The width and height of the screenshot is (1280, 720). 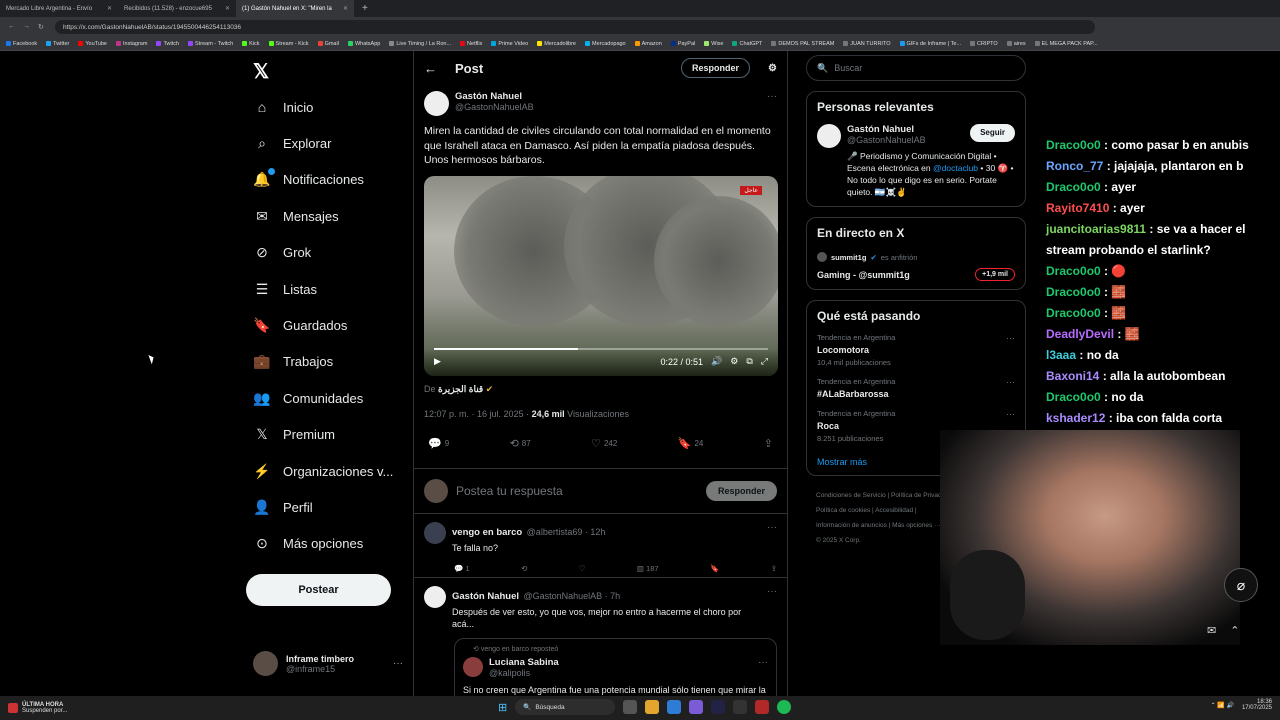 What do you see at coordinates (292, 143) in the screenshot?
I see `nav-item-1: ⌕ Explorar` at bounding box center [292, 143].